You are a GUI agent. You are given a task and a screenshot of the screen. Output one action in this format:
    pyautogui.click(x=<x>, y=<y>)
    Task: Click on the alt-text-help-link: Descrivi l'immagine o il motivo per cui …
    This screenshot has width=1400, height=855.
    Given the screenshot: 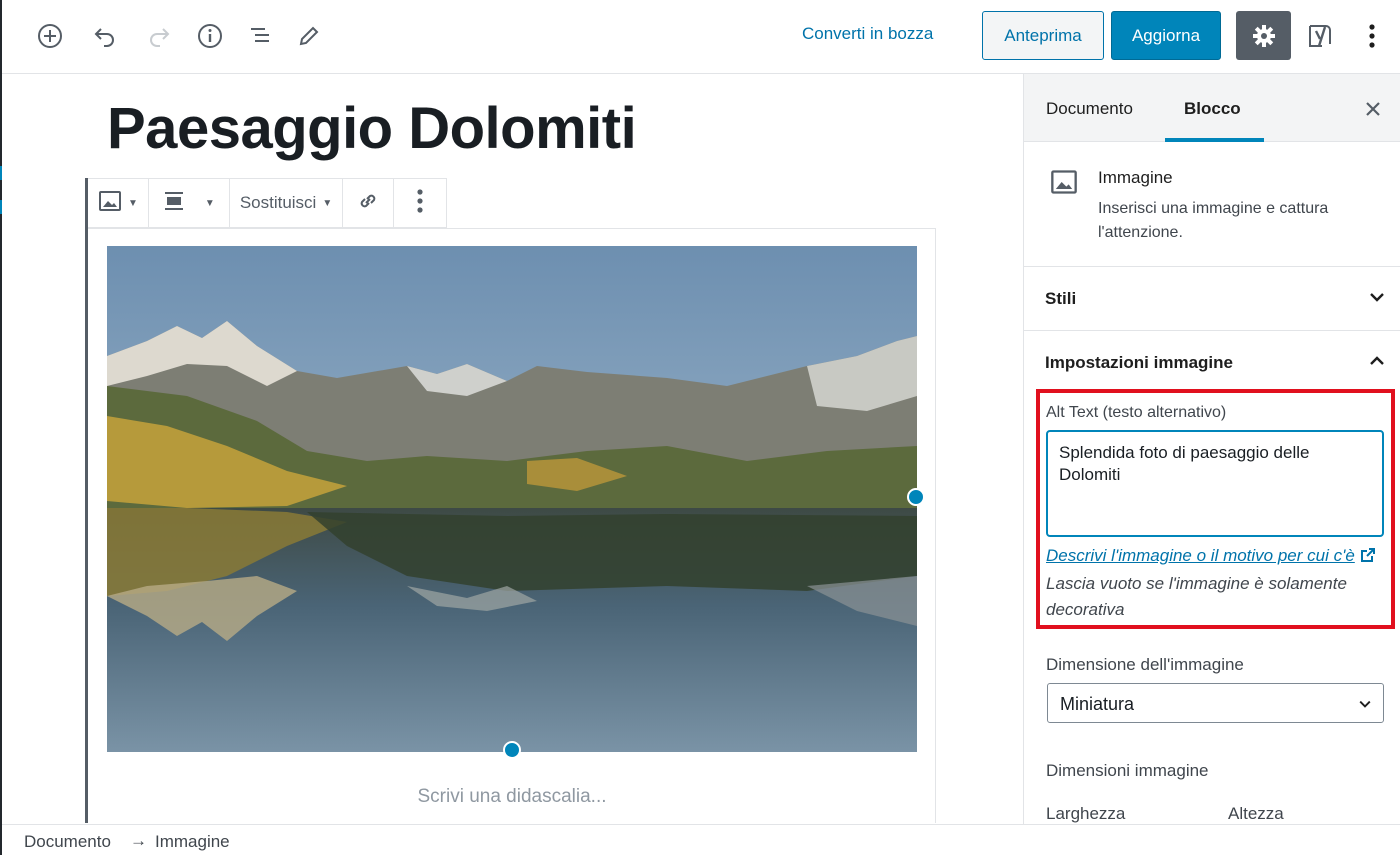 What is the action you would take?
    pyautogui.click(x=1200, y=555)
    